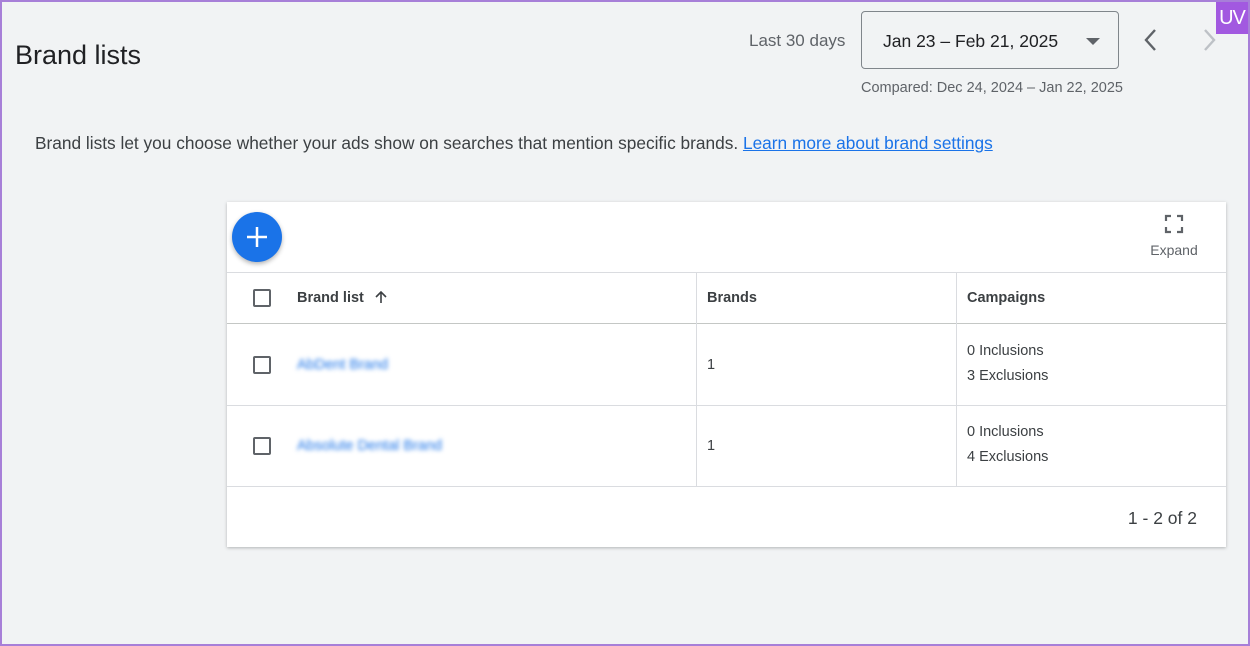  I want to click on header-divider, so click(726, 323).